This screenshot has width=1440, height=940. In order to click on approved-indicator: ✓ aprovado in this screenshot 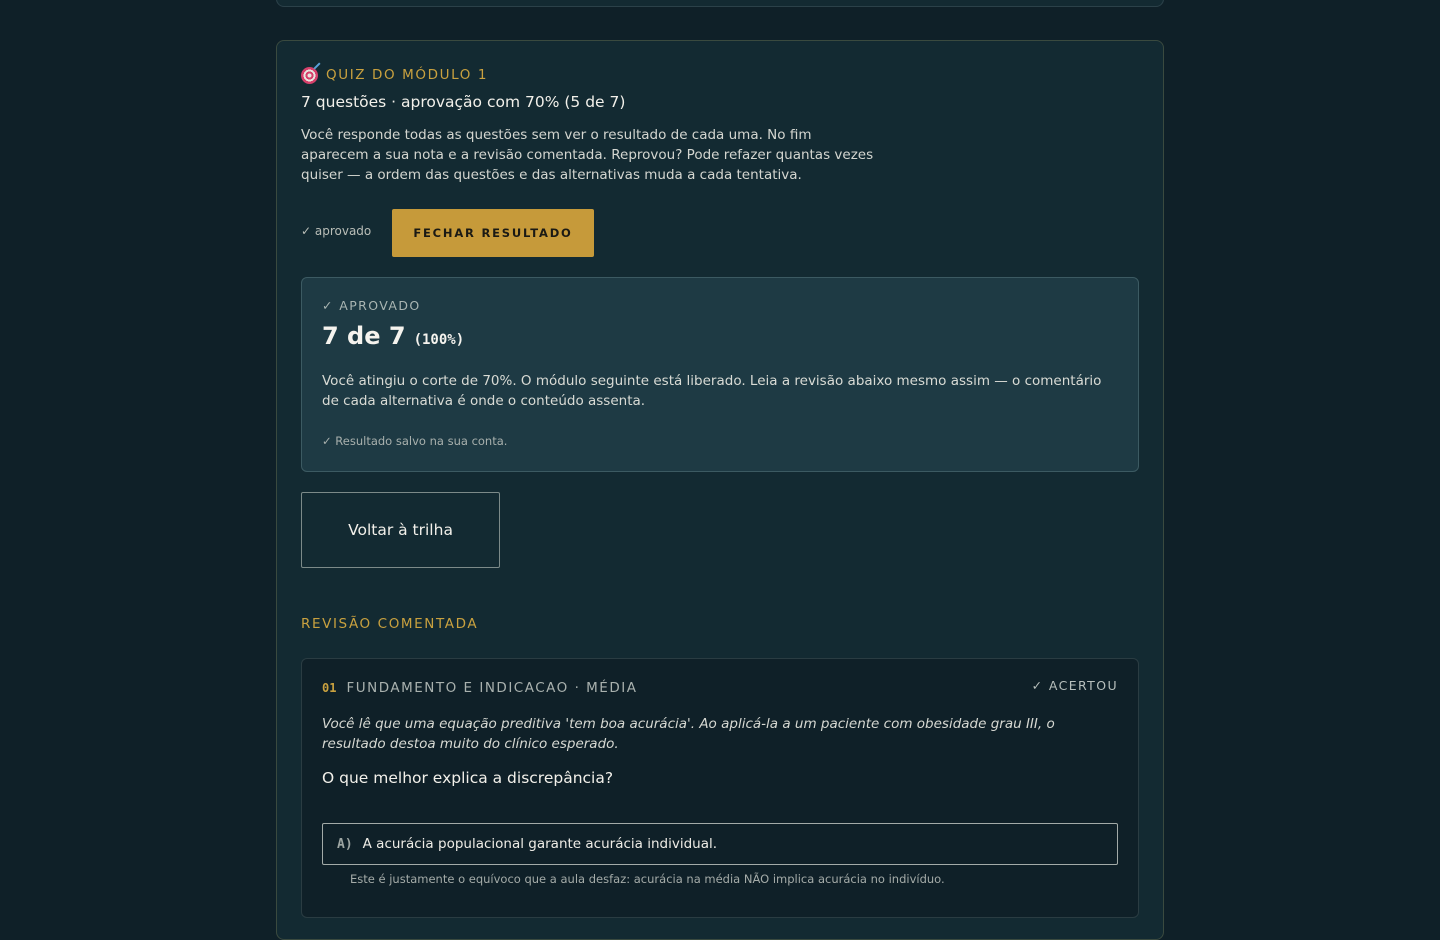, I will do `click(336, 231)`.